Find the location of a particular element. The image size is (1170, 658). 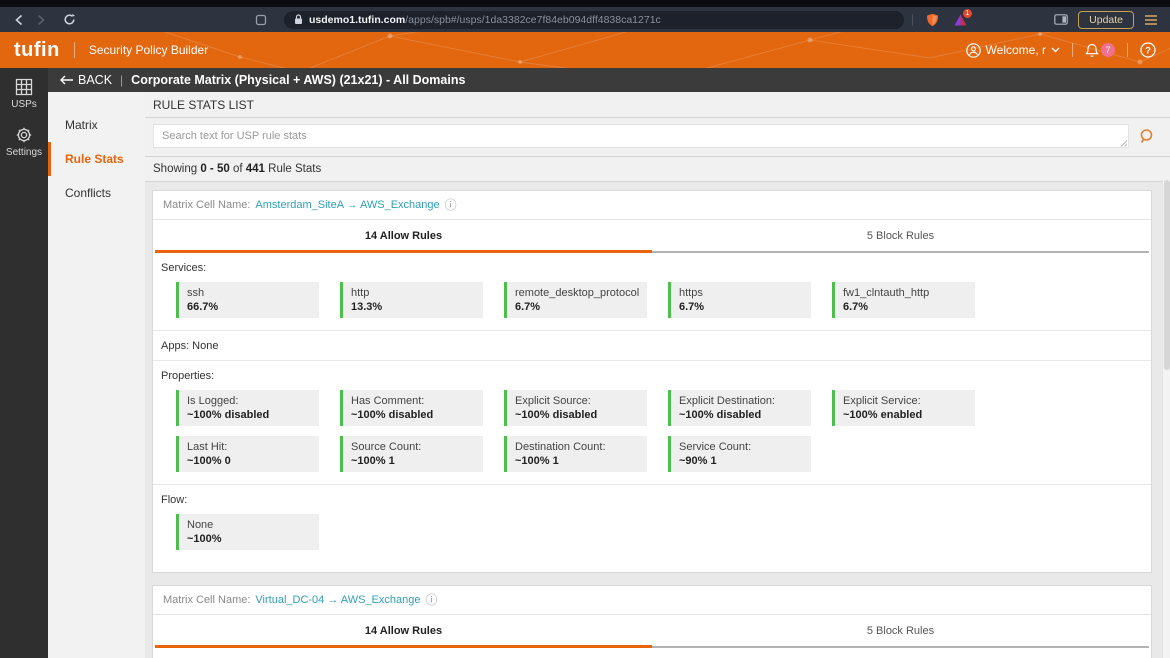

shield-icon is located at coordinates (932, 20).